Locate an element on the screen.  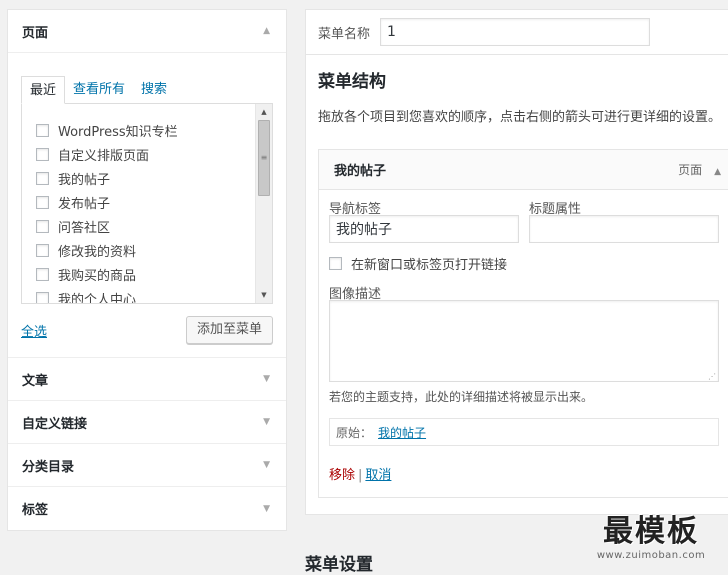
resize-grip-icon: ⋰ is located at coordinates (712, 376).